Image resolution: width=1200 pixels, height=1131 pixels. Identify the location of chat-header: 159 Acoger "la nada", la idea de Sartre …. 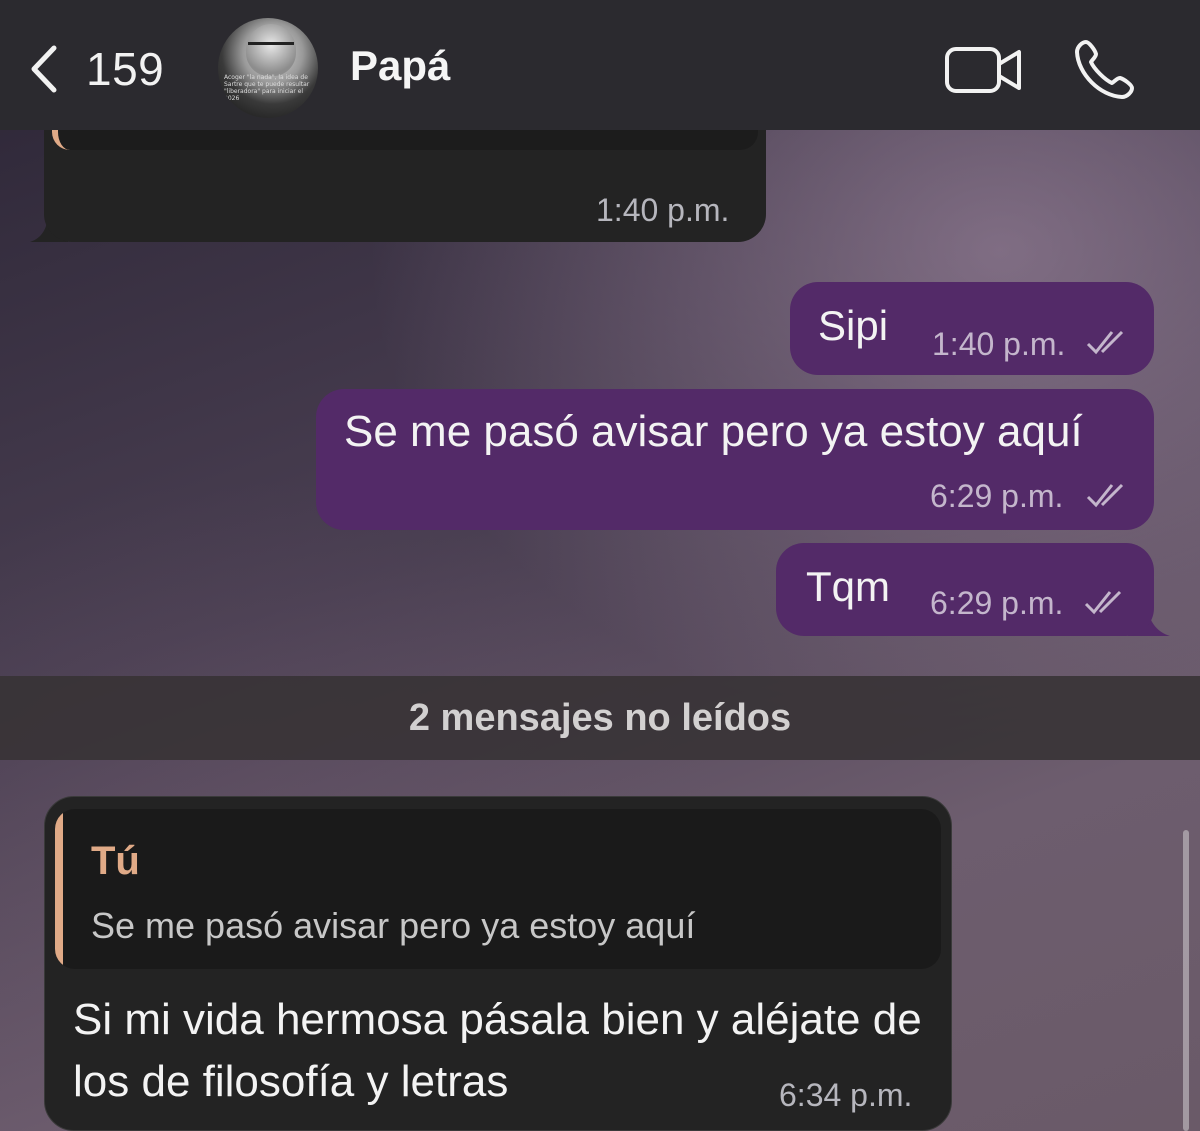
(600, 65).